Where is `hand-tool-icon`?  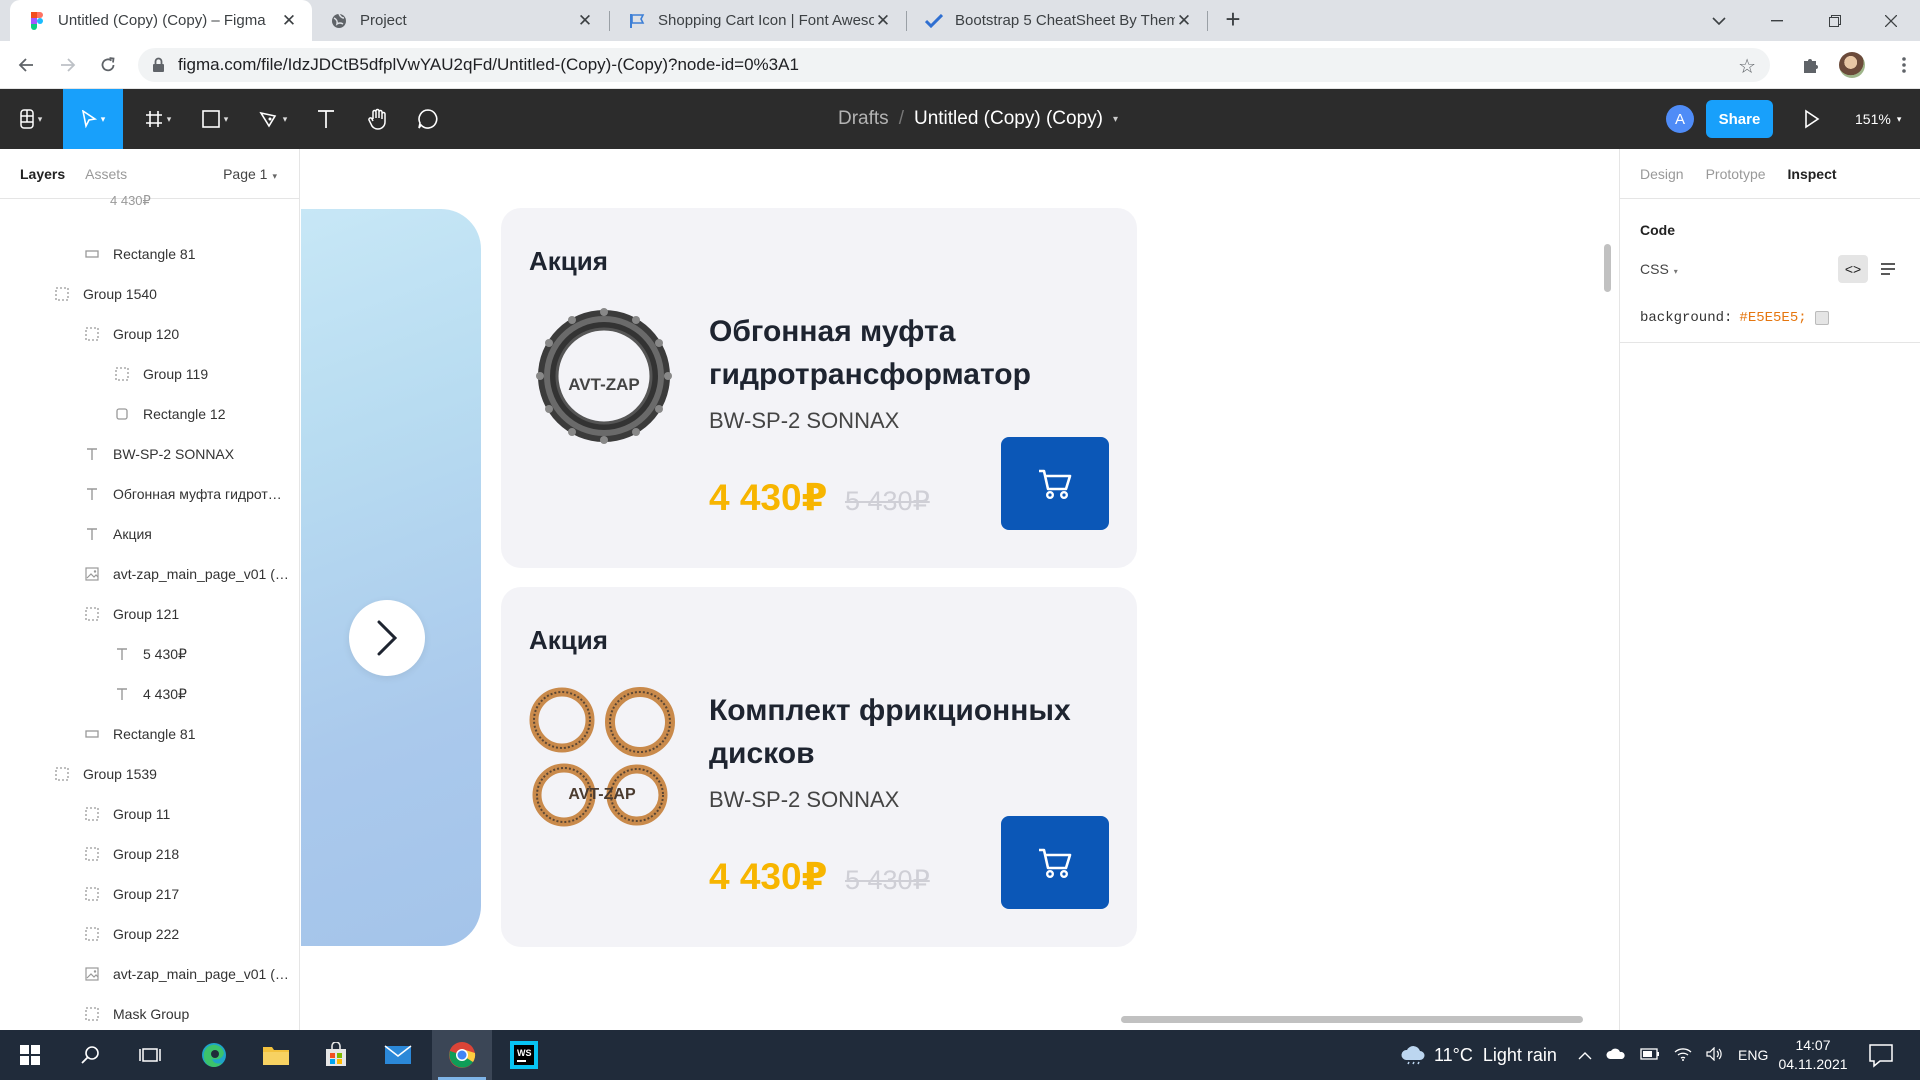 hand-tool-icon is located at coordinates (378, 119).